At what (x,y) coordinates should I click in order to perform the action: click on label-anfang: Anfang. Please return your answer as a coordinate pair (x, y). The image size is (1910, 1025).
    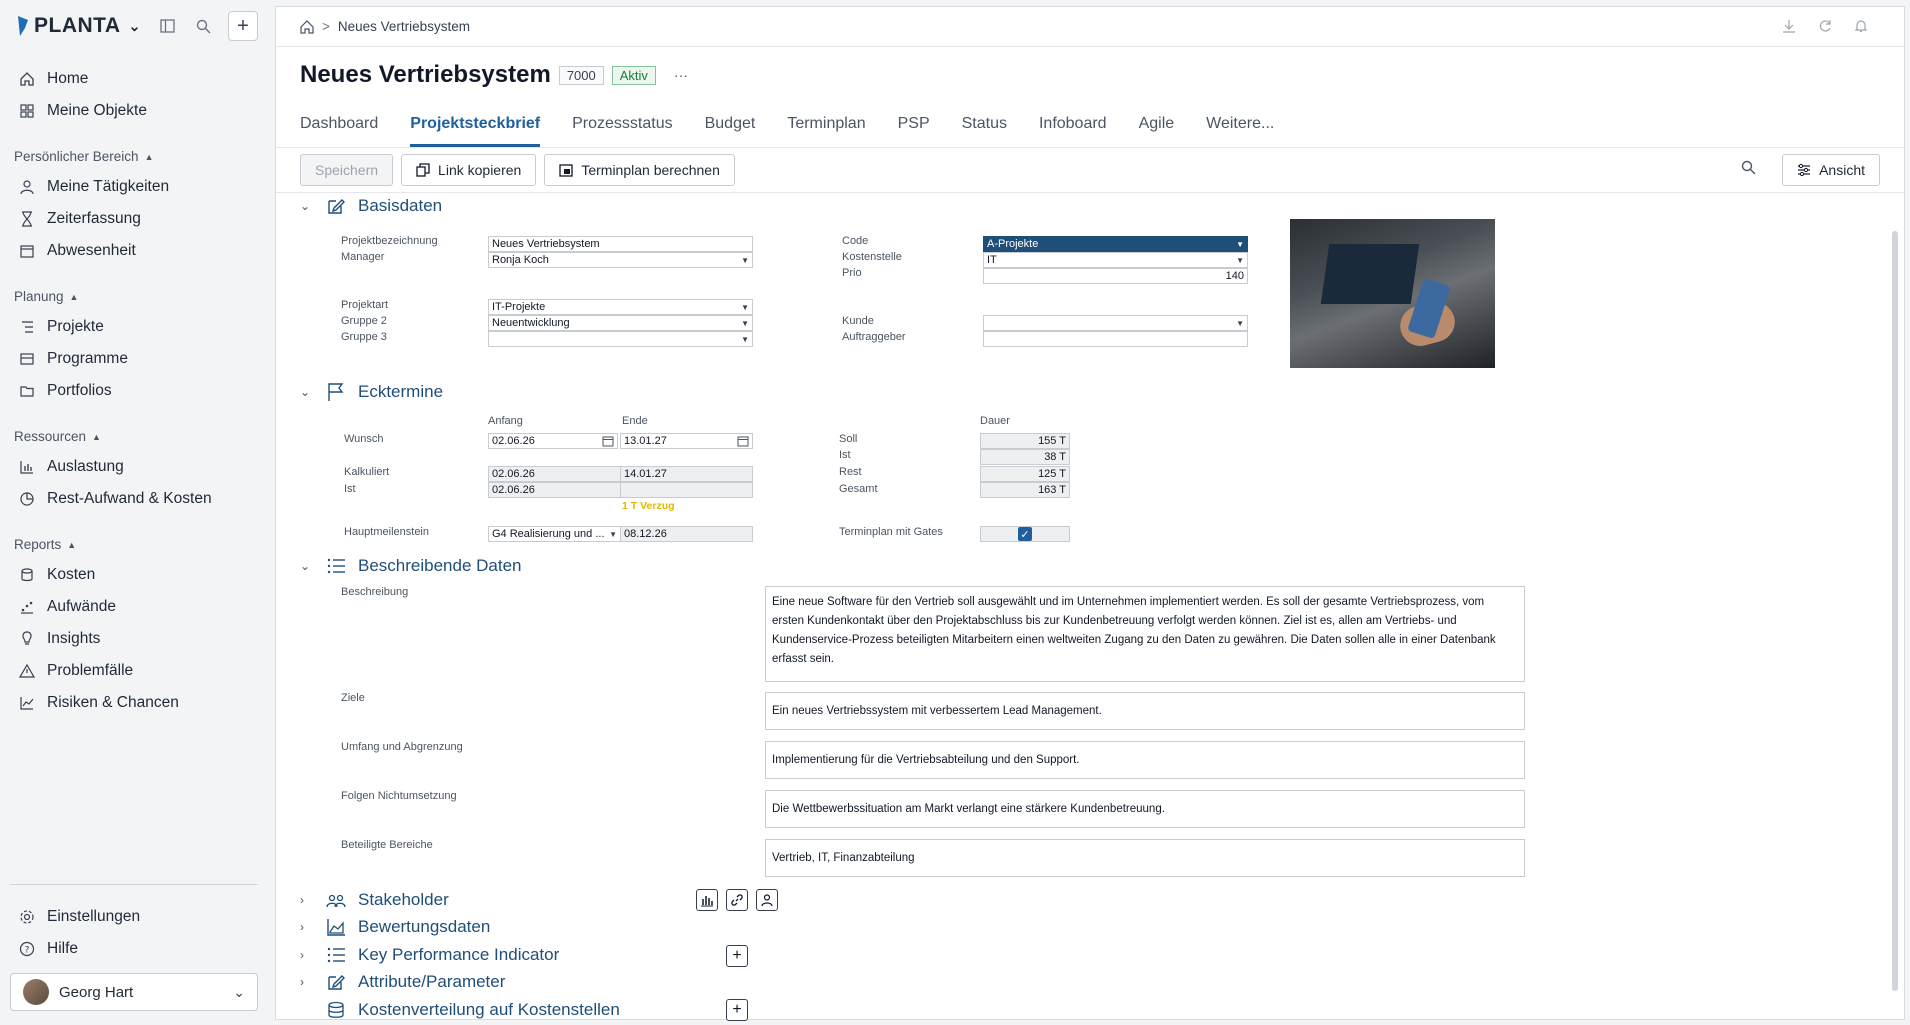
    Looking at the image, I should click on (505, 421).